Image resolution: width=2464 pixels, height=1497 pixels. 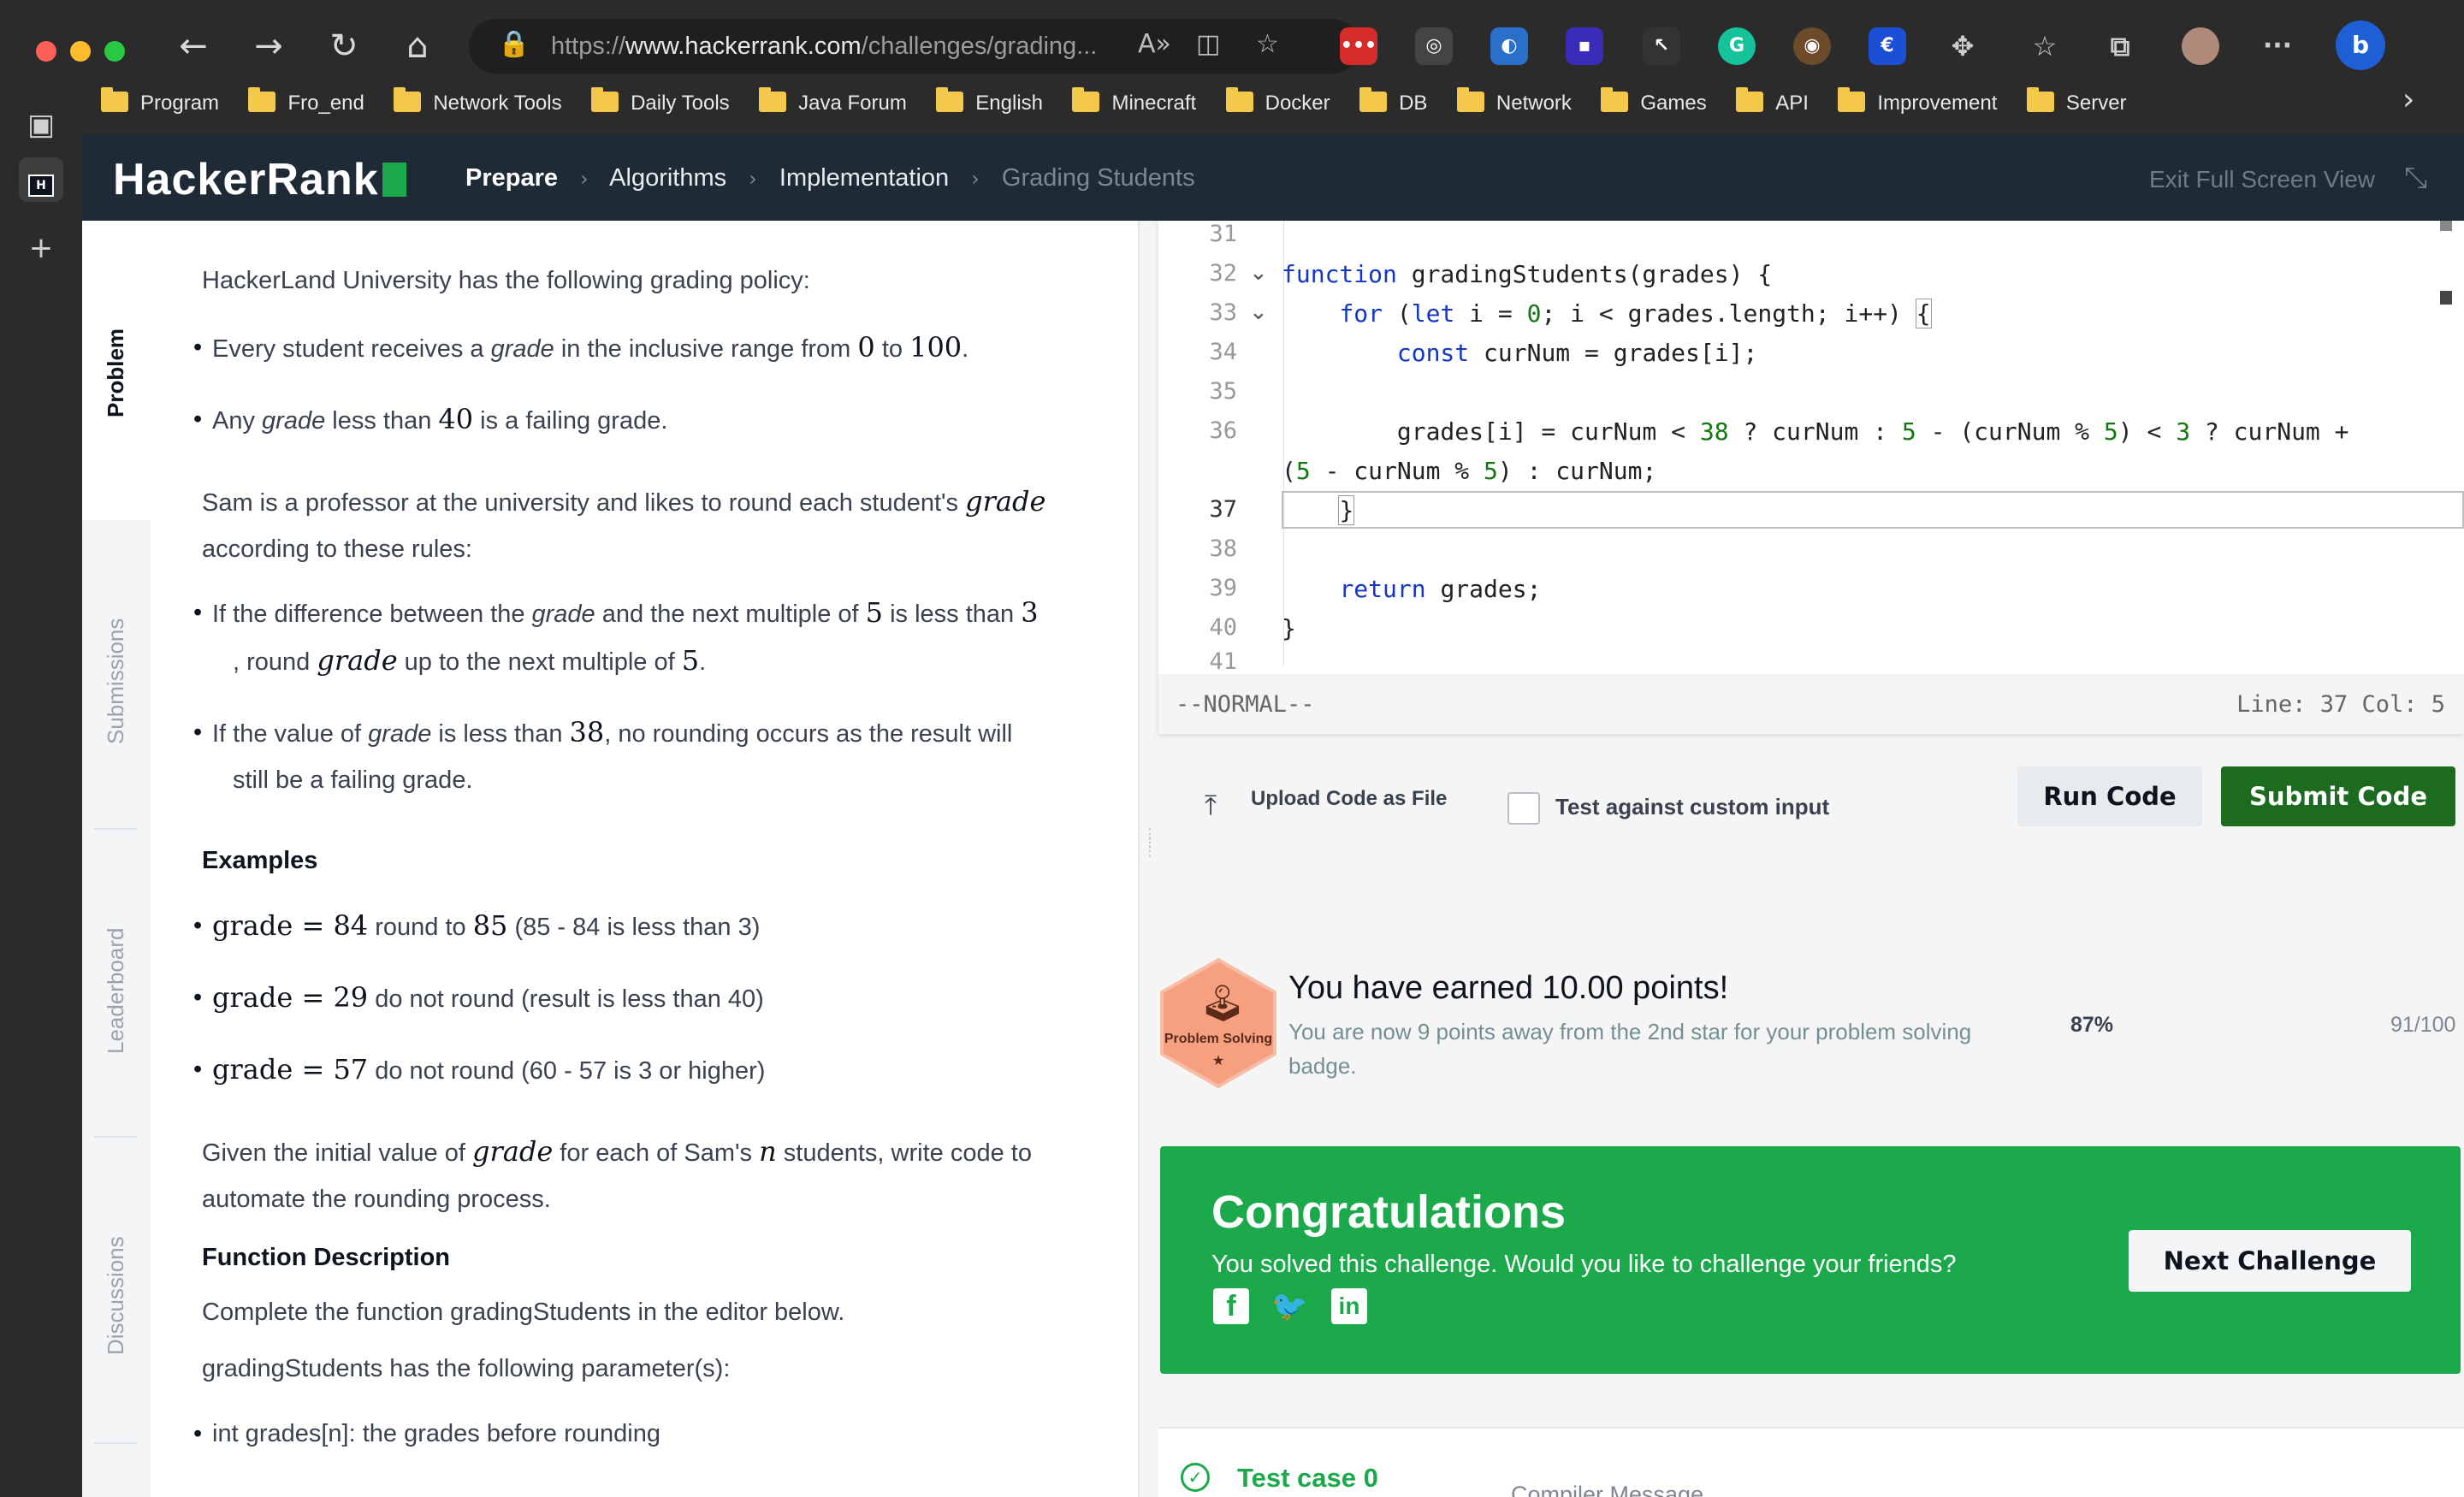 What do you see at coordinates (260, 860) in the screenshot?
I see `examples-heading: Examples` at bounding box center [260, 860].